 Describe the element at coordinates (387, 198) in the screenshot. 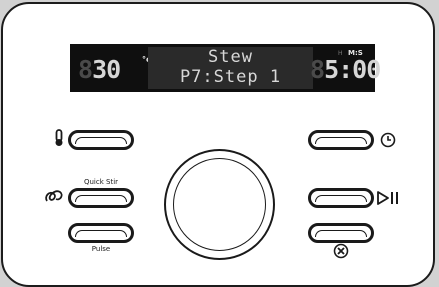

I see `play-pause-icon` at that location.